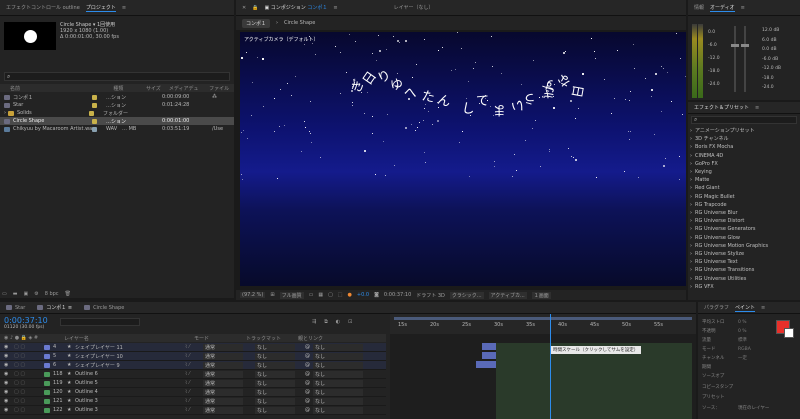 The height and width of the screenshot is (419, 800). Describe the element at coordinates (543, 318) in the screenshot. I see `work-area-bar` at that location.